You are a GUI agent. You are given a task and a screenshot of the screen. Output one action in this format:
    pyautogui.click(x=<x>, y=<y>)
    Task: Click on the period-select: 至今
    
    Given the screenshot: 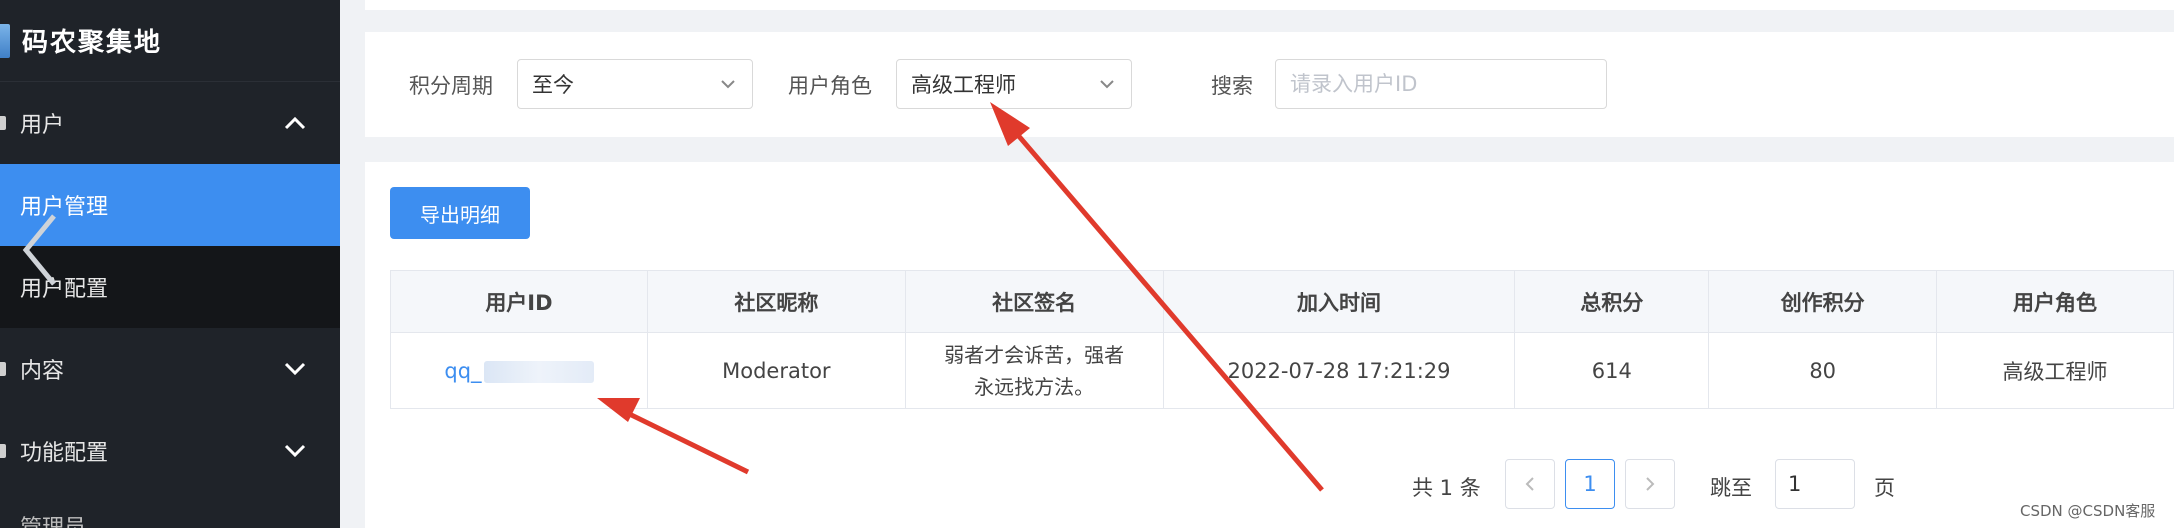 What is the action you would take?
    pyautogui.click(x=635, y=84)
    